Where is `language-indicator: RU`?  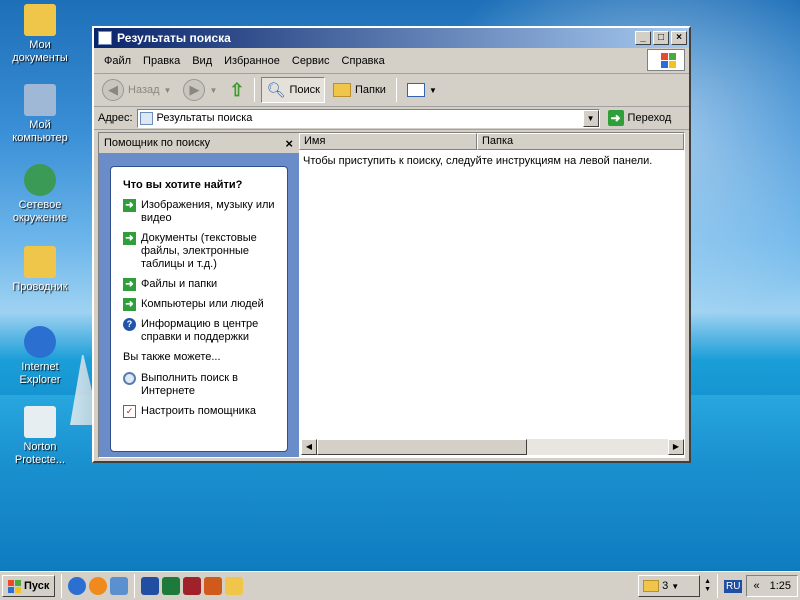 language-indicator: RU is located at coordinates (733, 586).